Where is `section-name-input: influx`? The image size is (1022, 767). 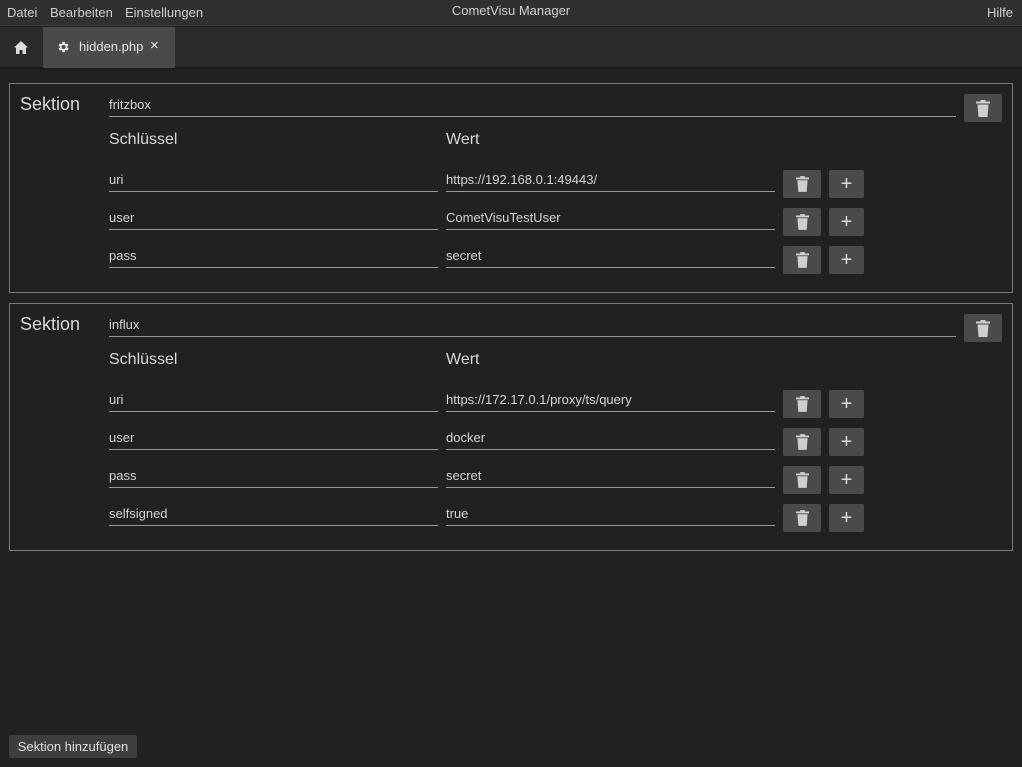
section-name-input: influx is located at coordinates (532, 325).